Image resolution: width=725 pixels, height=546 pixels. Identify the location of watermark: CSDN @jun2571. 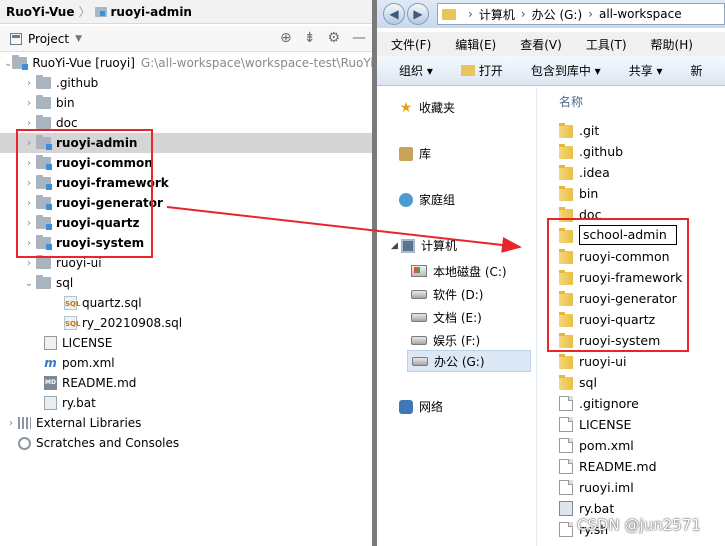
(639, 525).